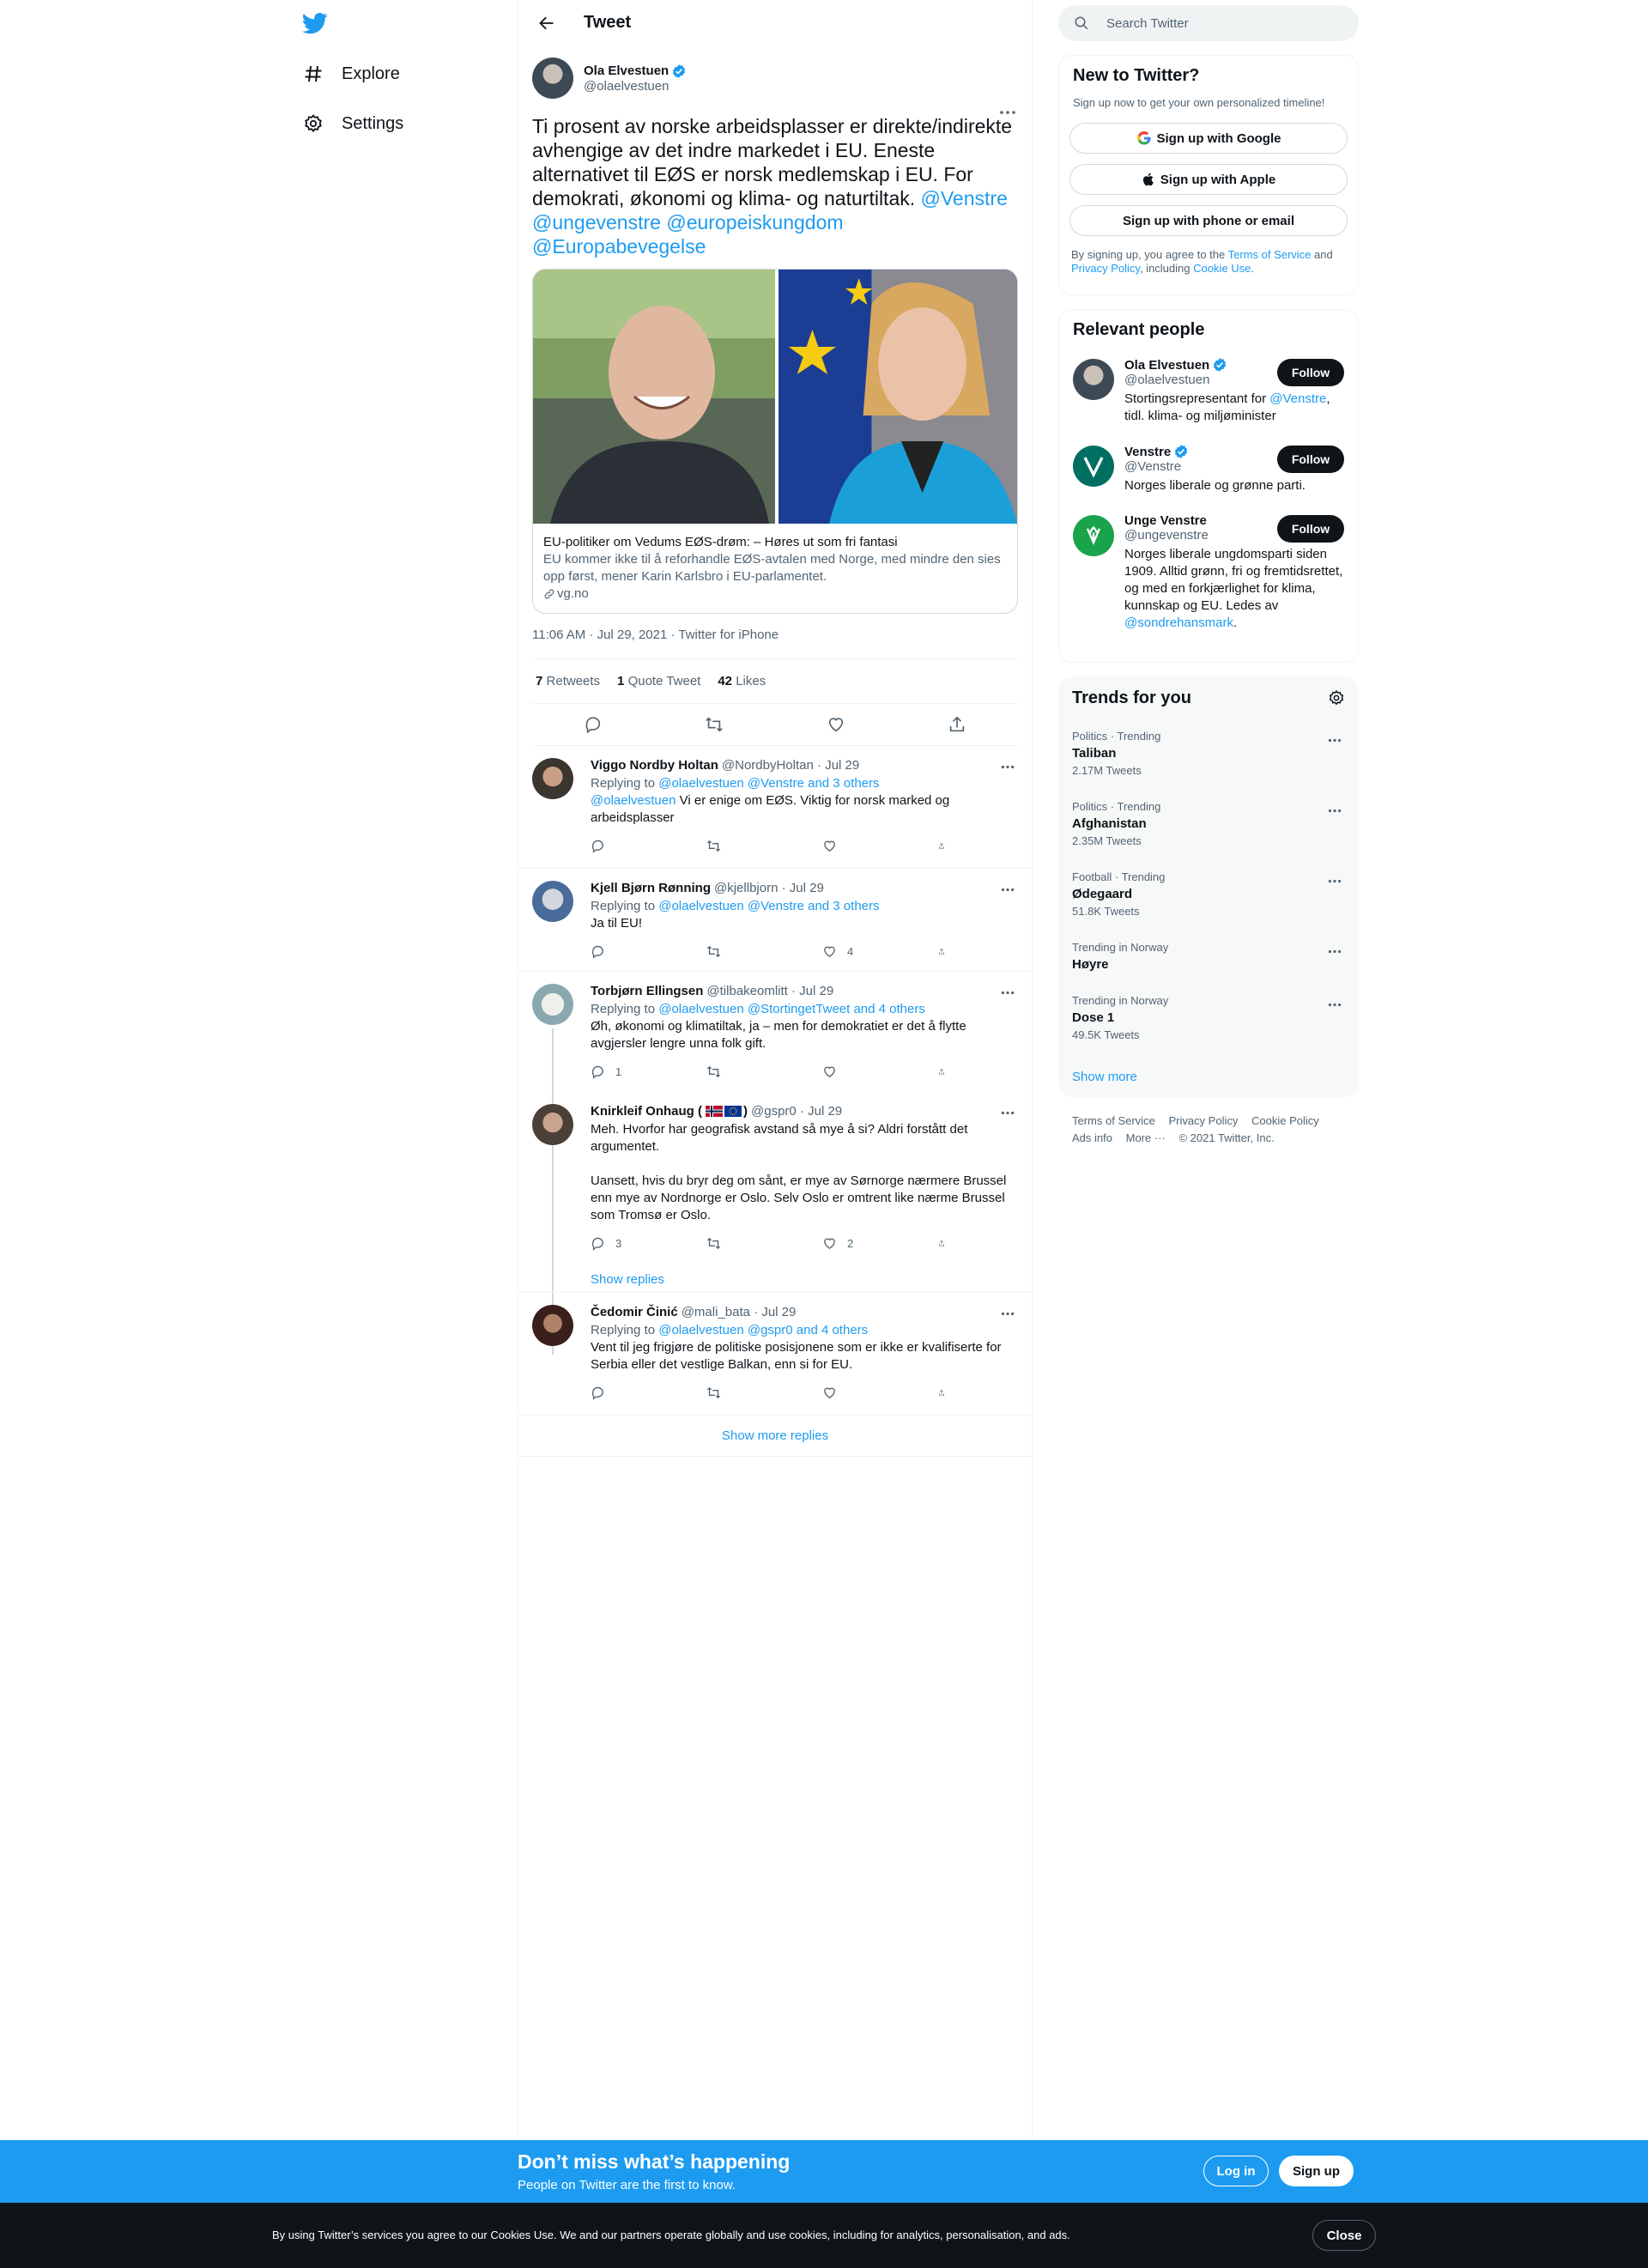  Describe the element at coordinates (1203, 1120) in the screenshot. I see `footer-privacy-link: Privacy Policy` at that location.